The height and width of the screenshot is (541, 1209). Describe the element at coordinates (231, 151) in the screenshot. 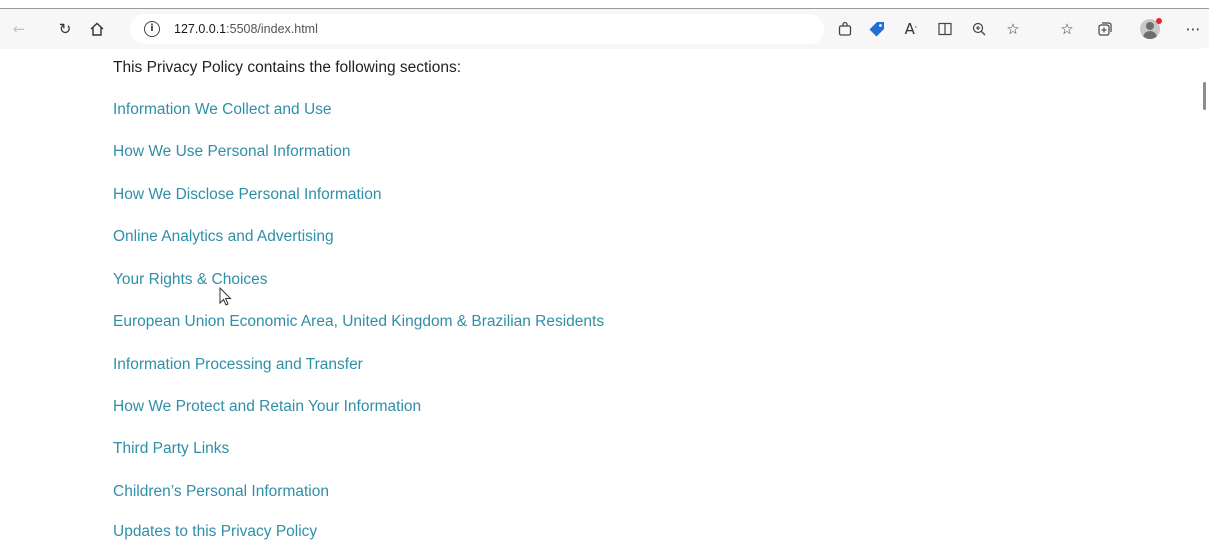

I see `section-link-use-personal-information: How We Use Personal Information` at that location.